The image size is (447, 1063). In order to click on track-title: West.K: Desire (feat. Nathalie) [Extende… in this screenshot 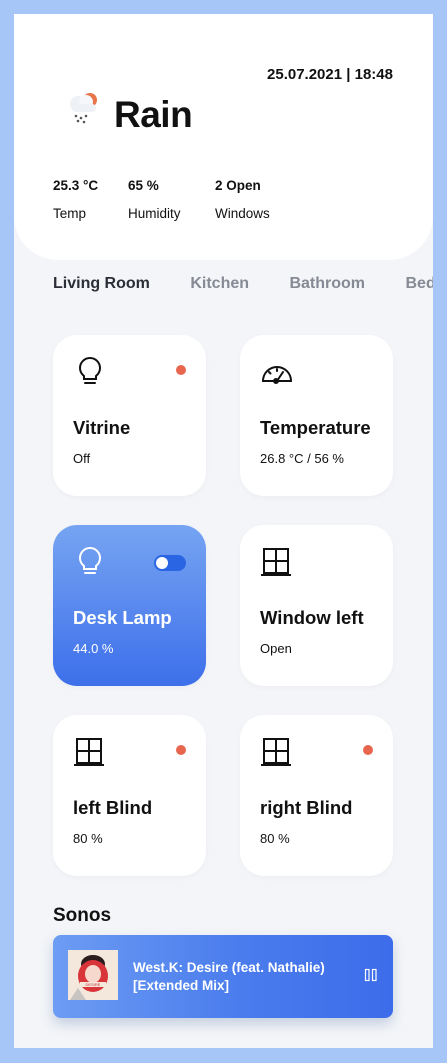, I will do `click(229, 976)`.